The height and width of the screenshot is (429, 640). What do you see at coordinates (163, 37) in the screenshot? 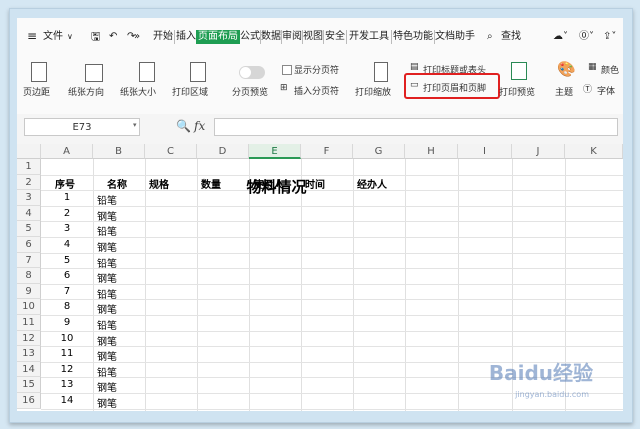
I see `tab-home: 开始` at bounding box center [163, 37].